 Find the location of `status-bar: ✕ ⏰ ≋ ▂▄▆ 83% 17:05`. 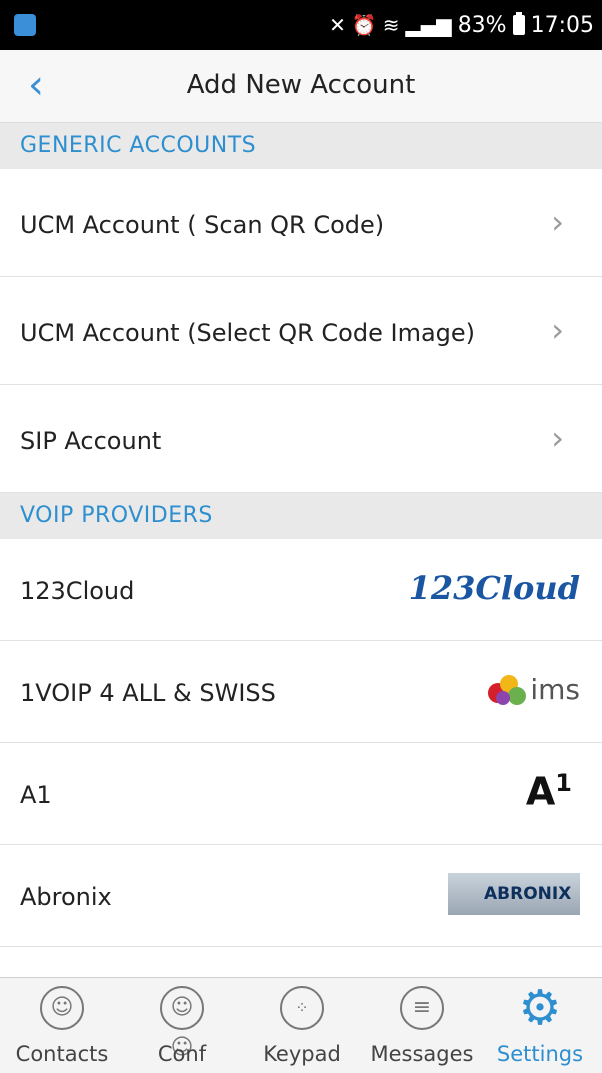

status-bar: ✕ ⏰ ≋ ▂▄▆ 83% 17:05 is located at coordinates (301, 25).